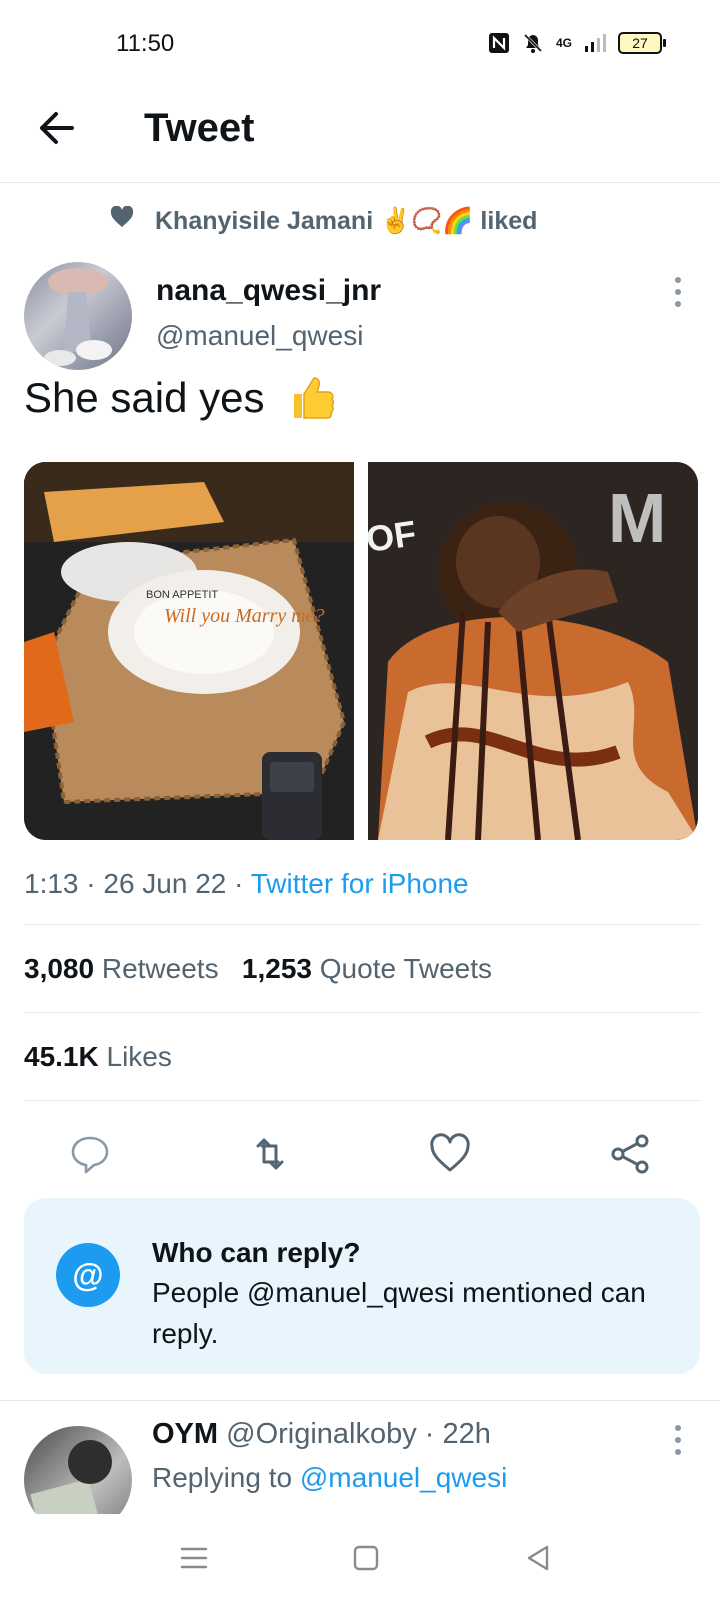  I want to click on author-handle: @manuel_qwesi, so click(259, 336).